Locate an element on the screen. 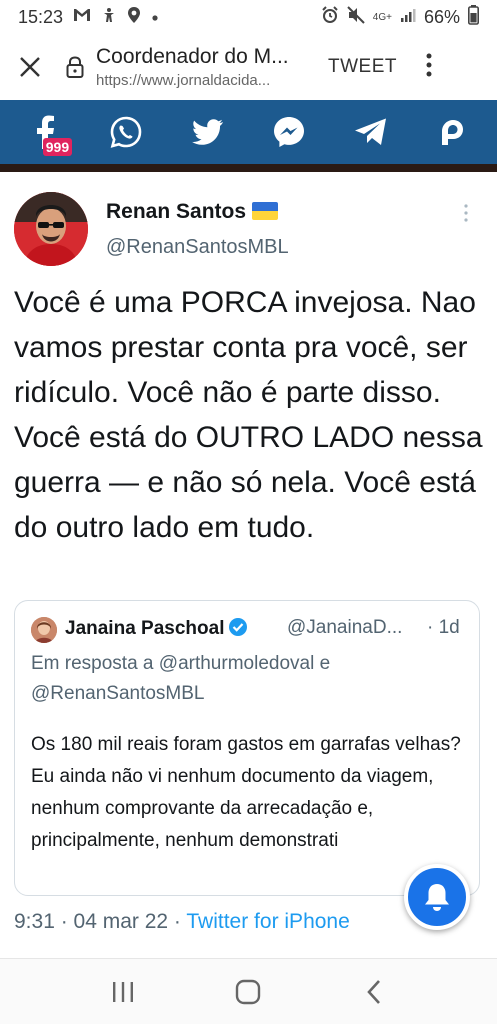  lock-icon is located at coordinates (75, 67).